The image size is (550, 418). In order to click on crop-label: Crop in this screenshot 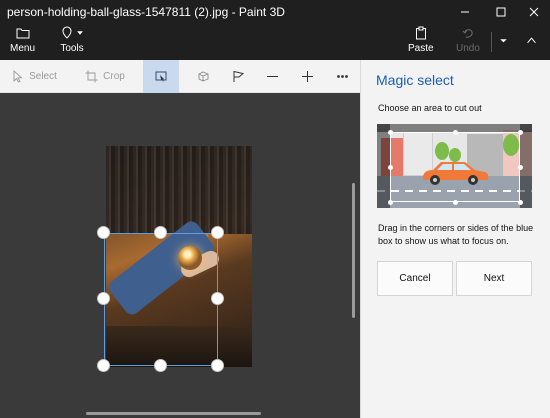, I will do `click(114, 76)`.